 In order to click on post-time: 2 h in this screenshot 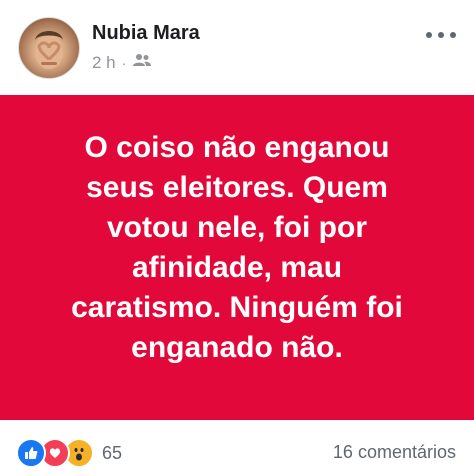, I will do `click(104, 63)`.